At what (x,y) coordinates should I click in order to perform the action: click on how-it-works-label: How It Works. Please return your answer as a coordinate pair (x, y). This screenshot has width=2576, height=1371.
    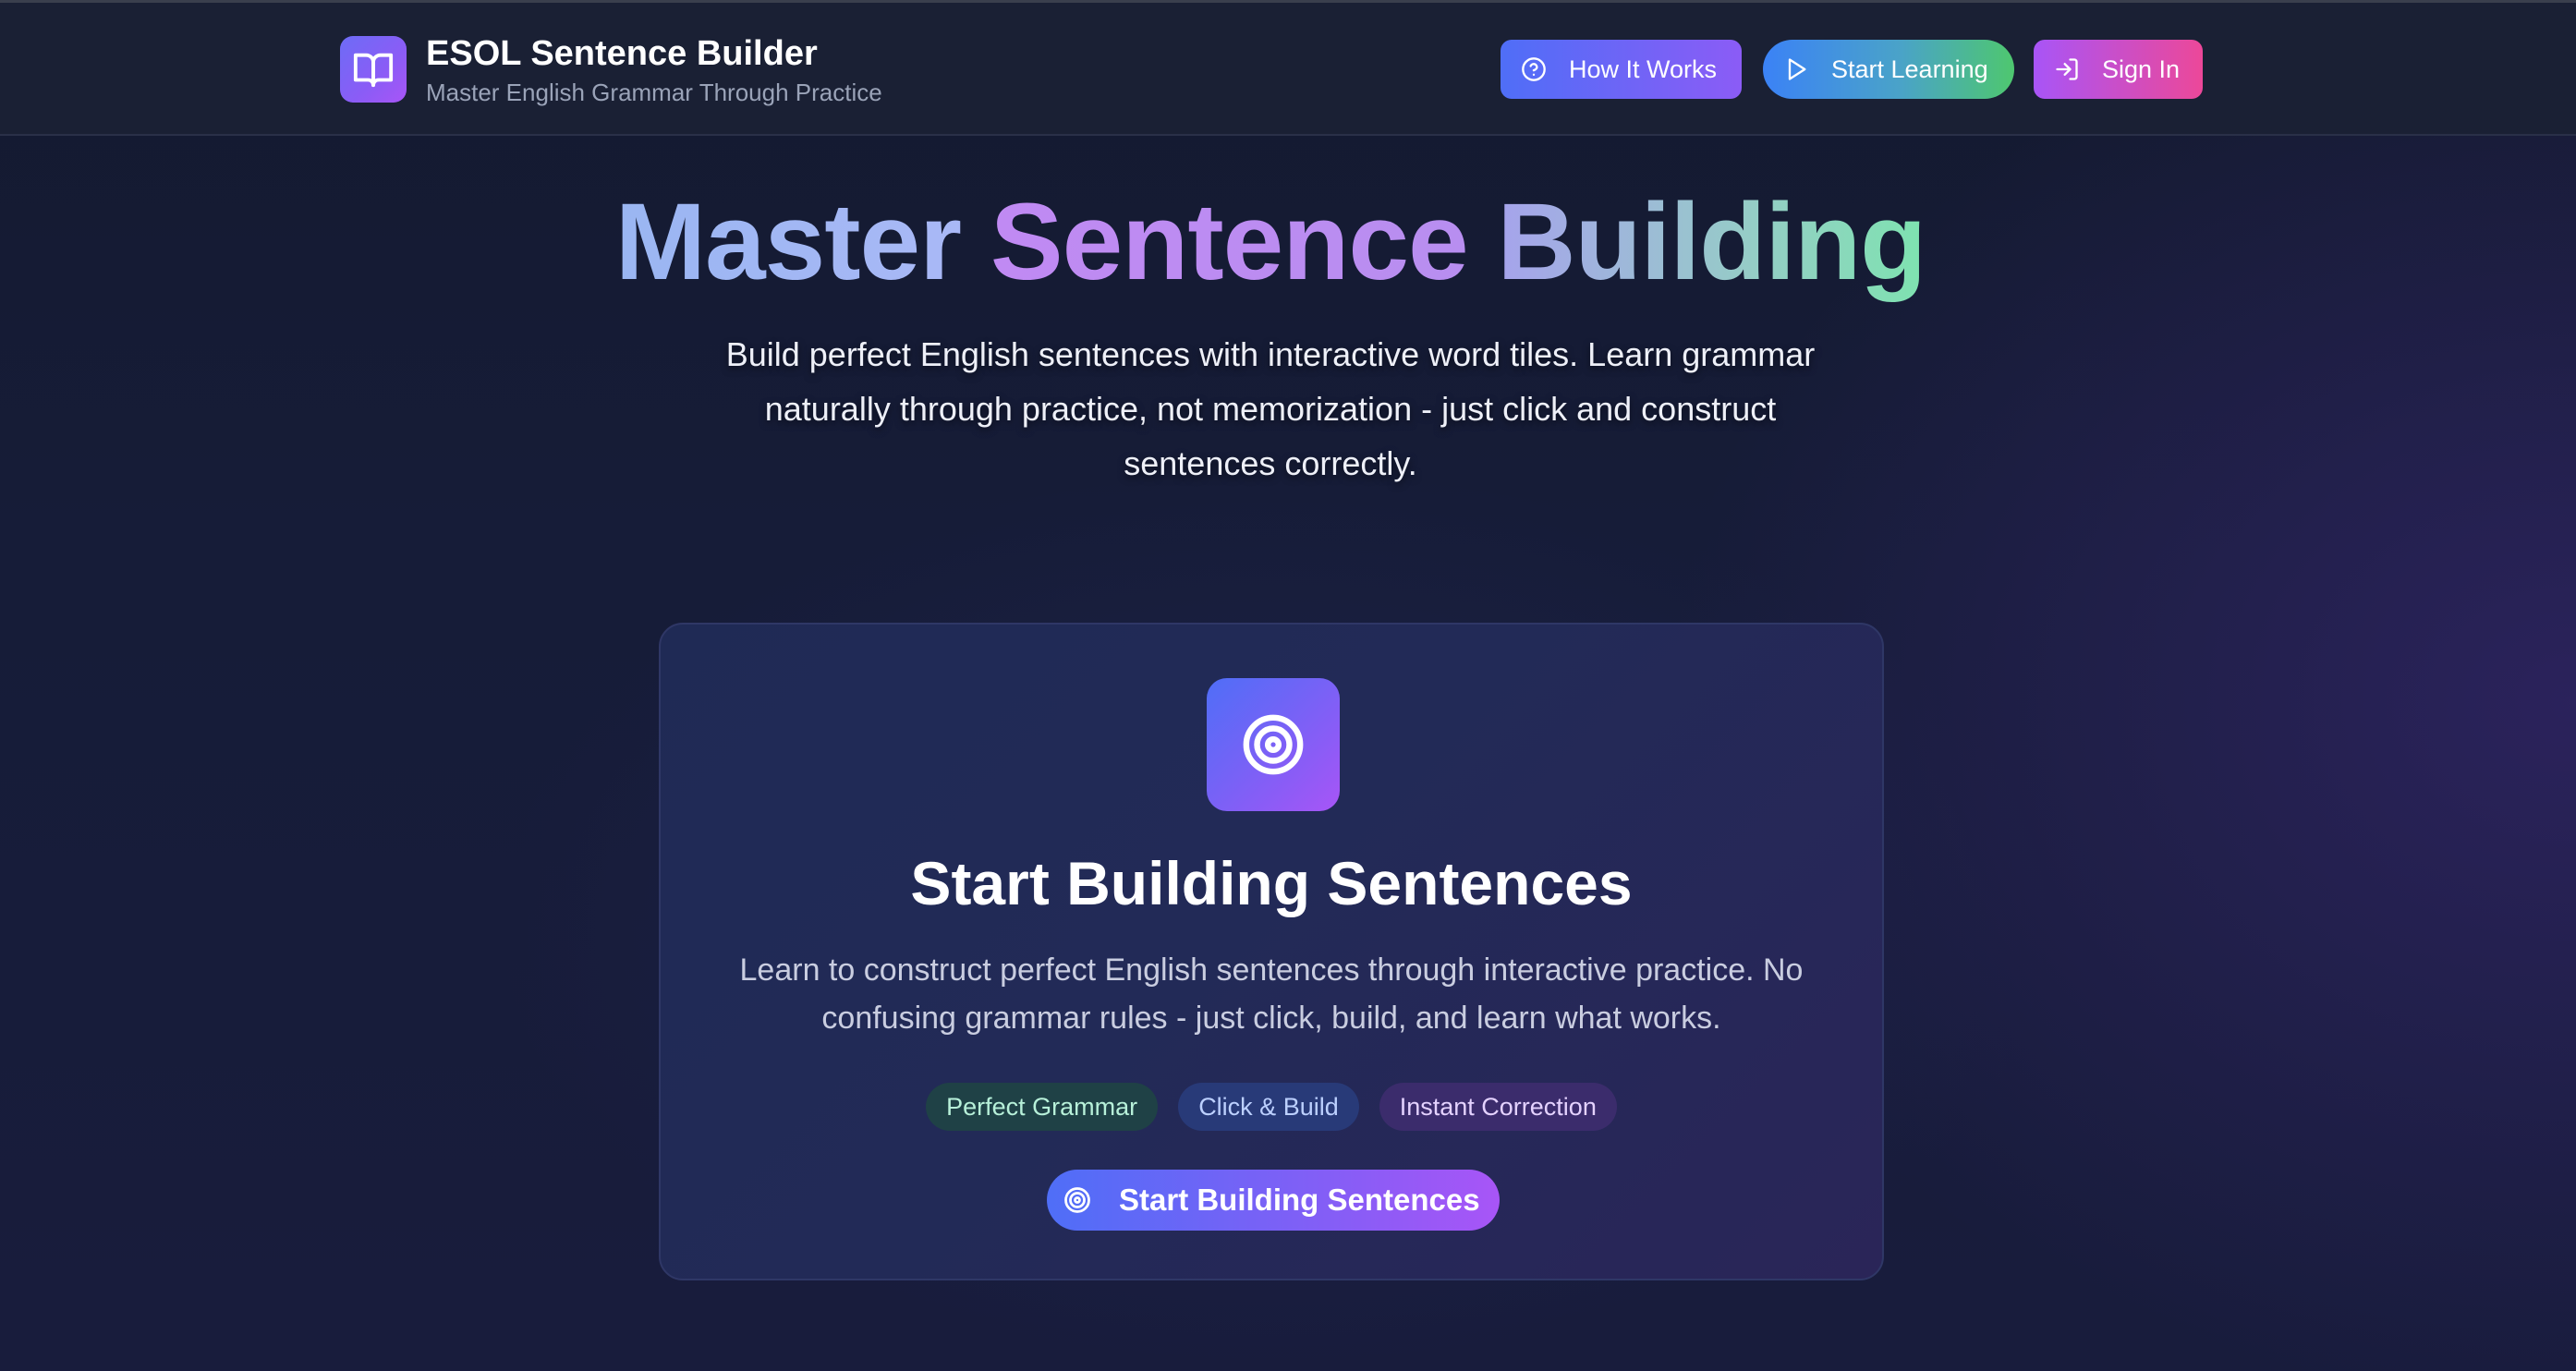
    Looking at the image, I should click on (1643, 69).